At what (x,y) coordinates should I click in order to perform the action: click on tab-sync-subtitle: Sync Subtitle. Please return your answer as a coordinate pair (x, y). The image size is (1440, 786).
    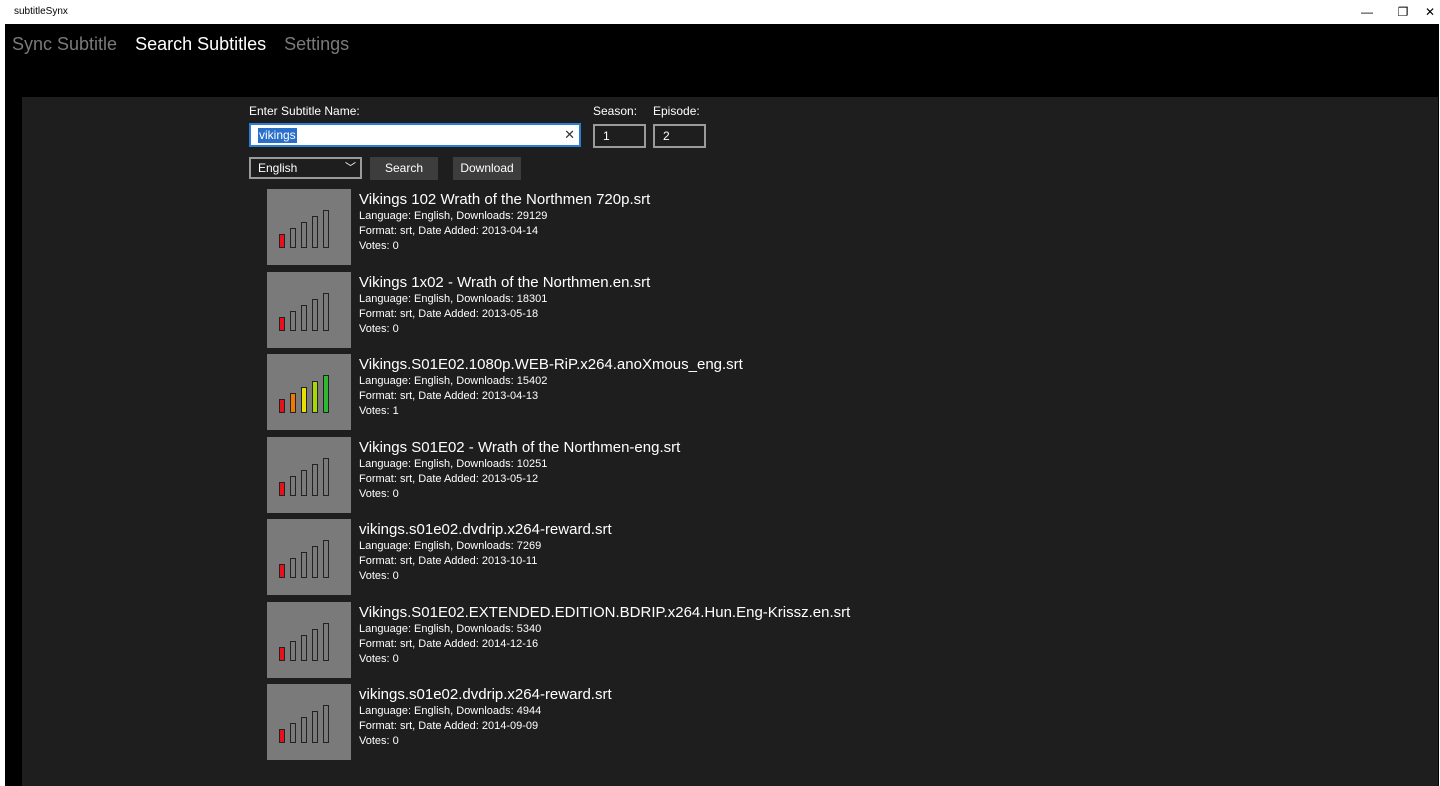
    Looking at the image, I should click on (64, 46).